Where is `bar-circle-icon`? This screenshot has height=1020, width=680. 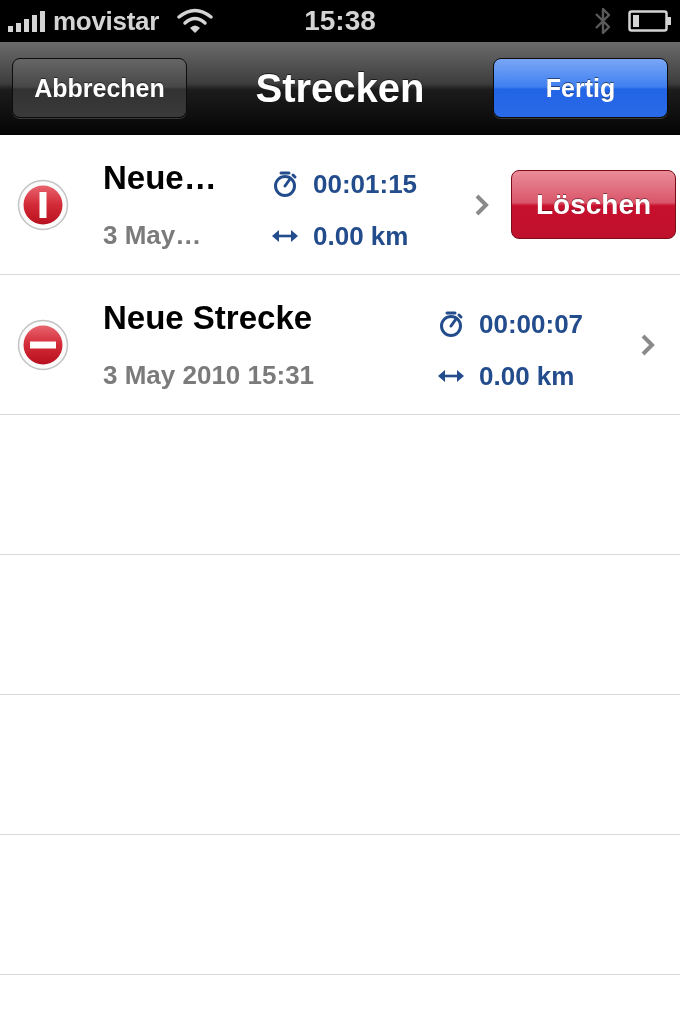
bar-circle-icon is located at coordinates (43, 204).